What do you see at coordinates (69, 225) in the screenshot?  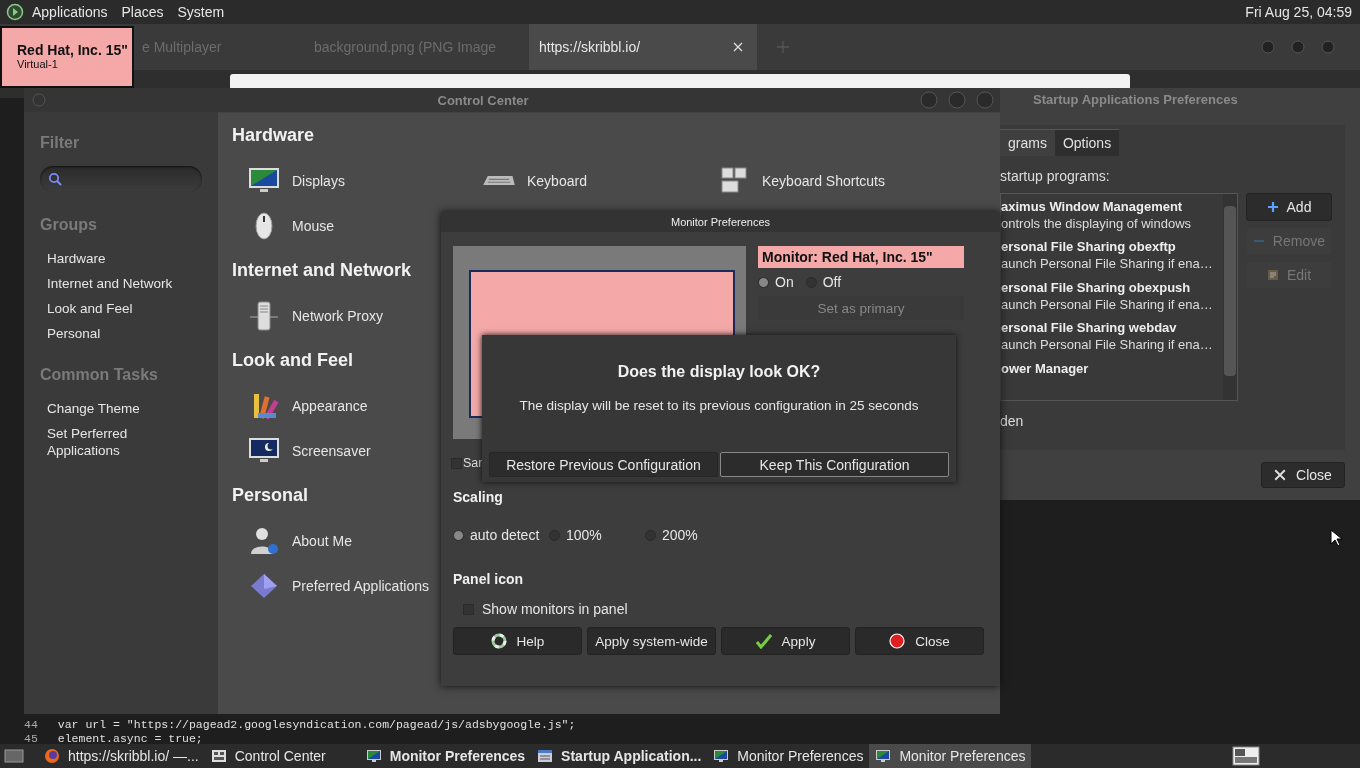 I see `section-heading: Groups` at bounding box center [69, 225].